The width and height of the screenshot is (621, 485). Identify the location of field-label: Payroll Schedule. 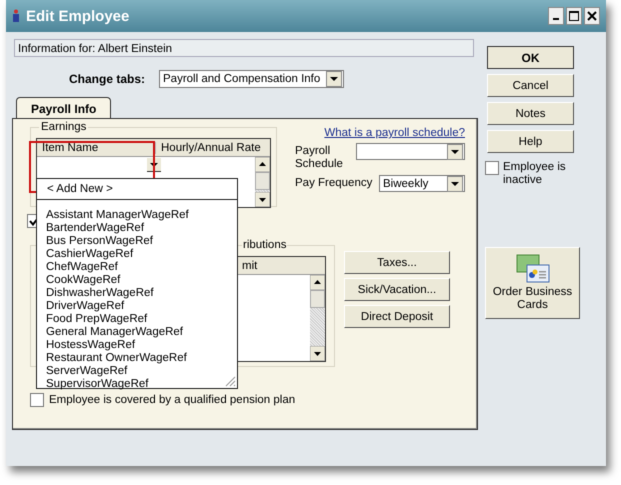
(319, 157).